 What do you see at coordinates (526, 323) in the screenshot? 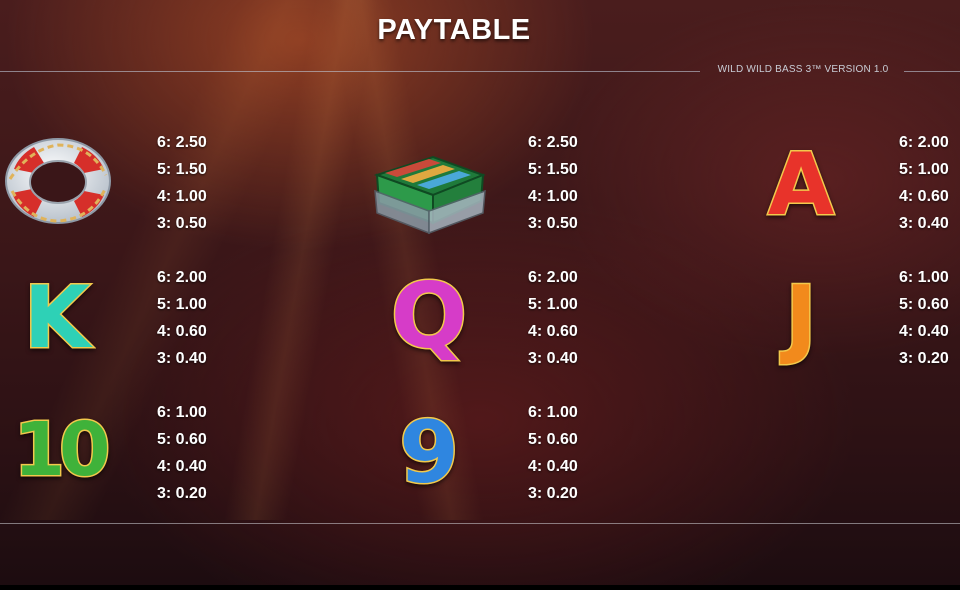
I see `paytable-entry-q: Q 6: 2.00 5: 1.00 4: 0.60 3: 0.40` at bounding box center [526, 323].